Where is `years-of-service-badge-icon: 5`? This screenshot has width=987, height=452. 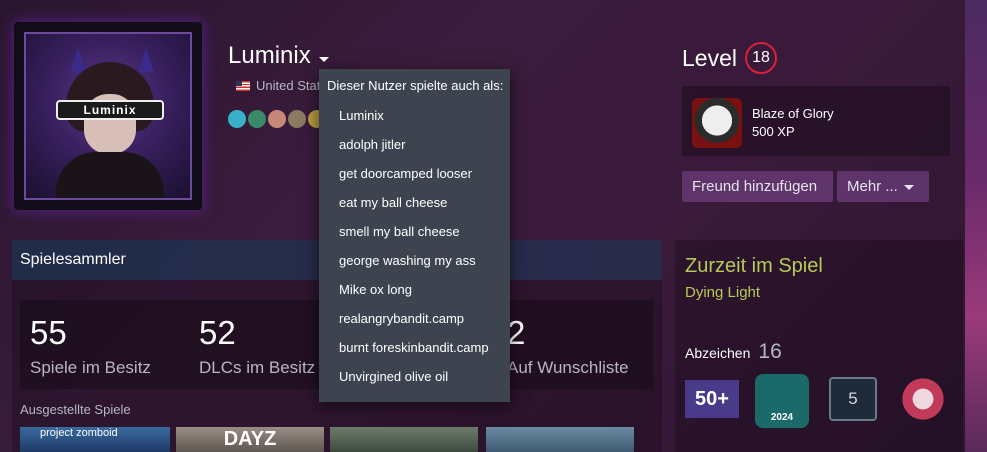
years-of-service-badge-icon: 5 is located at coordinates (853, 399).